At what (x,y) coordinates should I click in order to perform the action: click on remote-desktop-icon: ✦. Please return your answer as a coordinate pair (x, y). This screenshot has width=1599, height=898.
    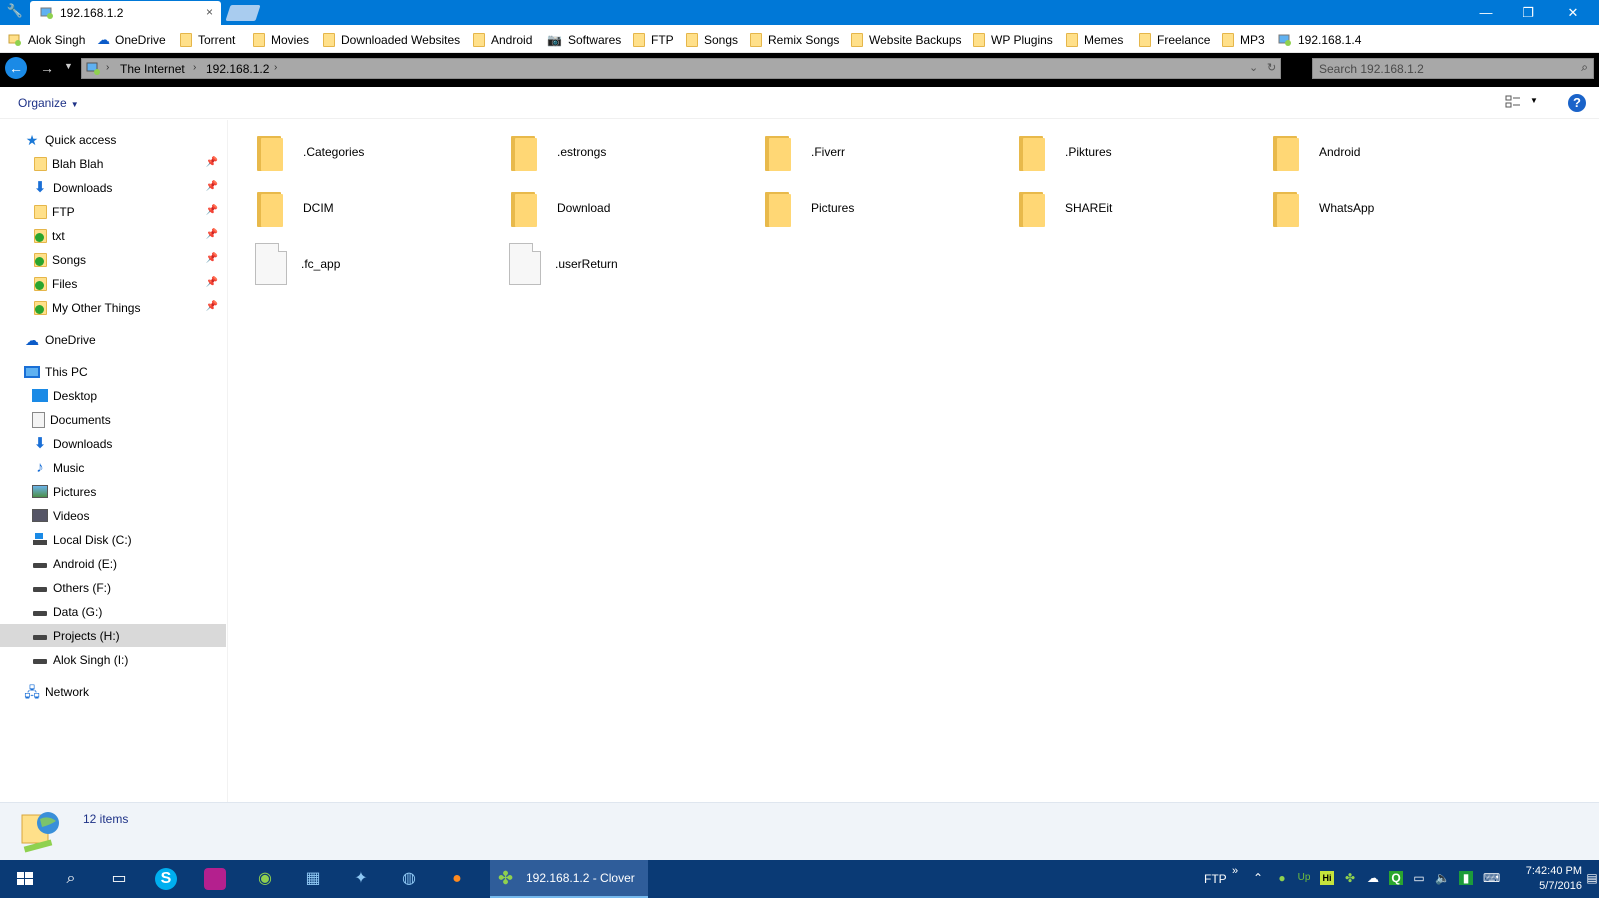
    Looking at the image, I should click on (361, 879).